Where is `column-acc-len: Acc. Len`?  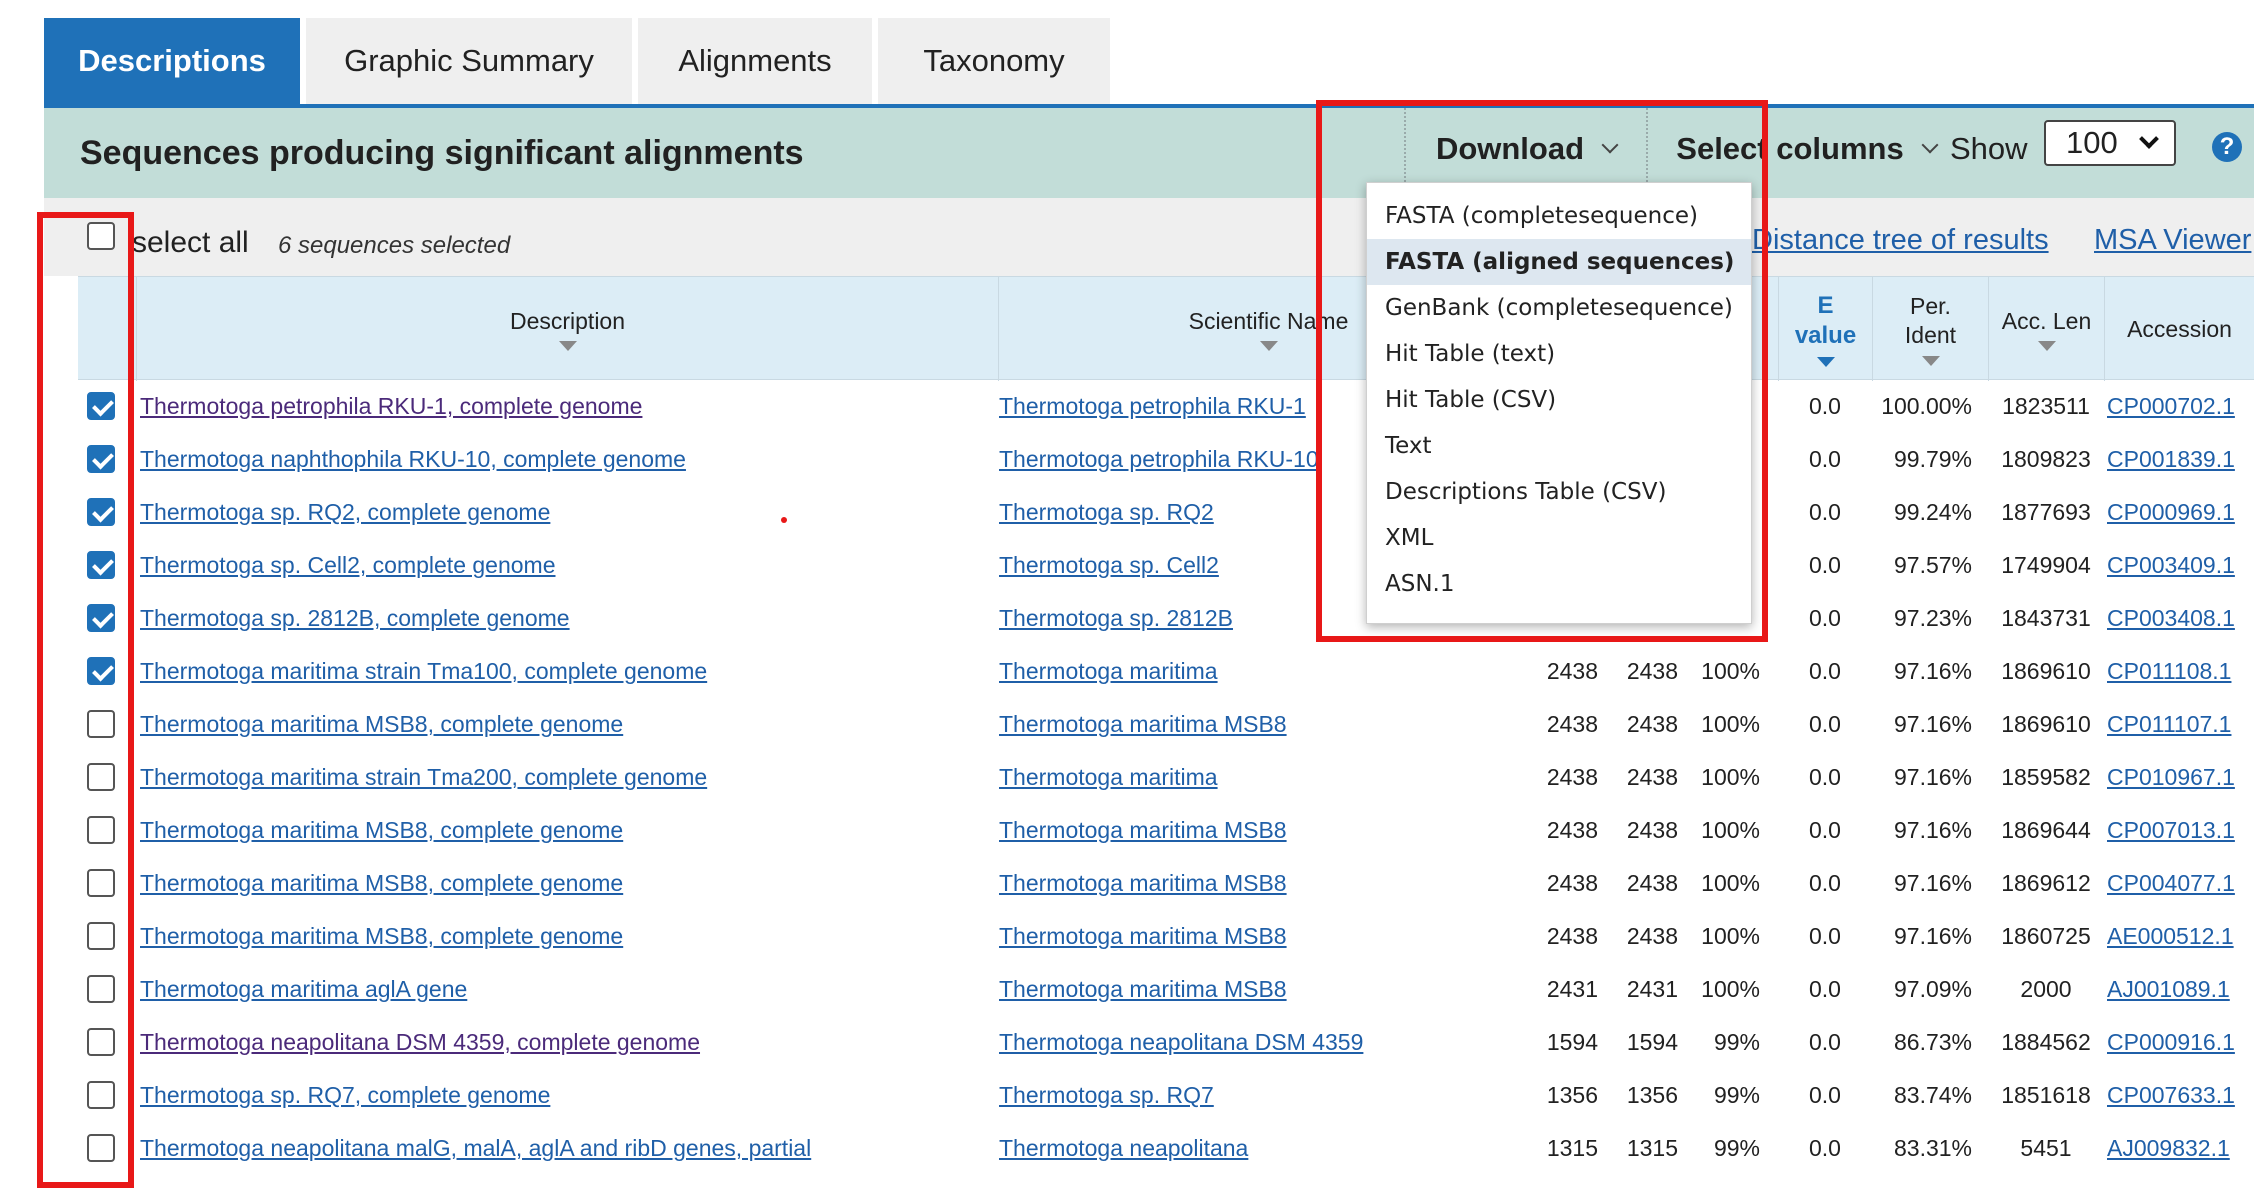
column-acc-len: Acc. Len is located at coordinates (2046, 329).